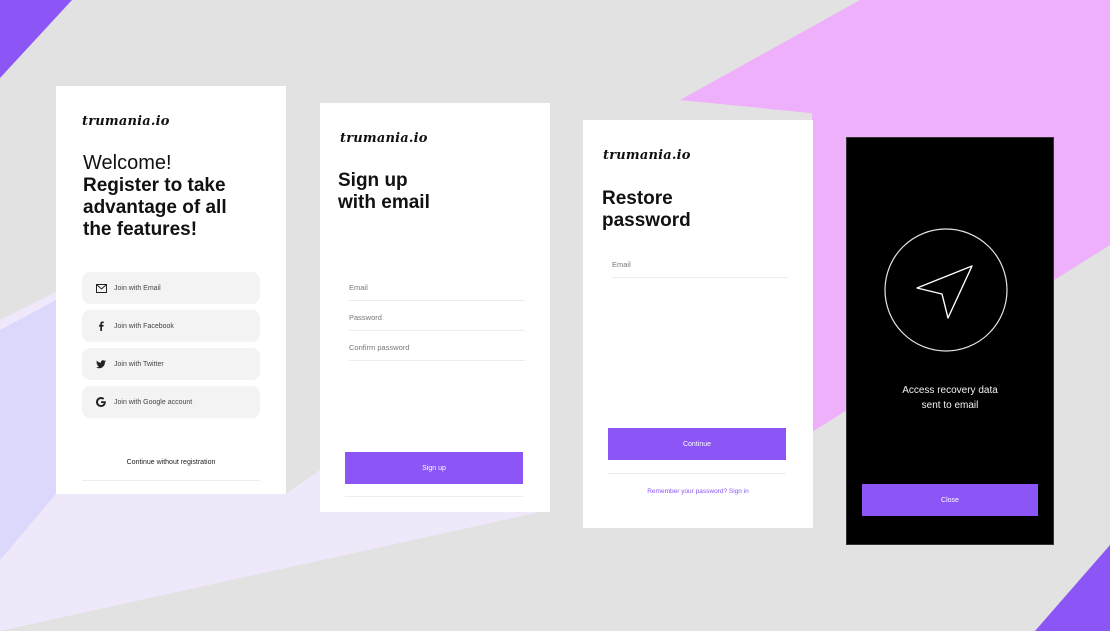  I want to click on recovery-sent-card: Access recovery data sent to email Close, so click(950, 341).